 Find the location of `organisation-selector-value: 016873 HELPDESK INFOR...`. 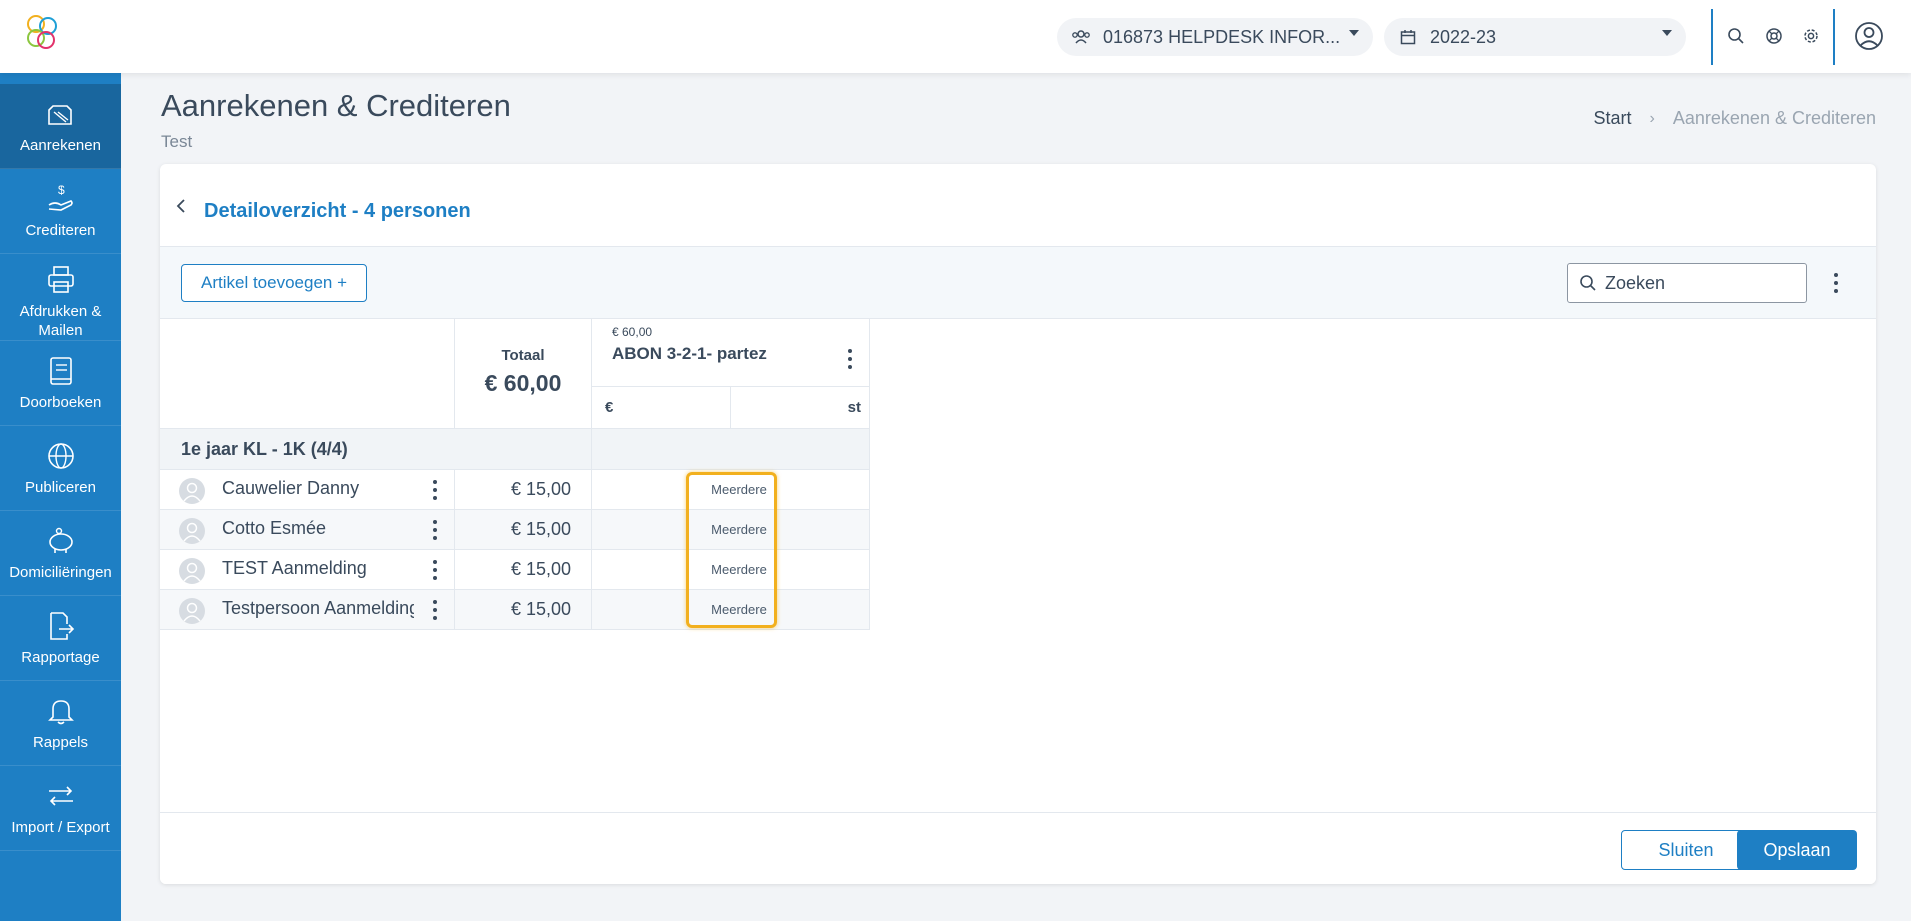

organisation-selector-value: 016873 HELPDESK INFOR... is located at coordinates (1222, 36).